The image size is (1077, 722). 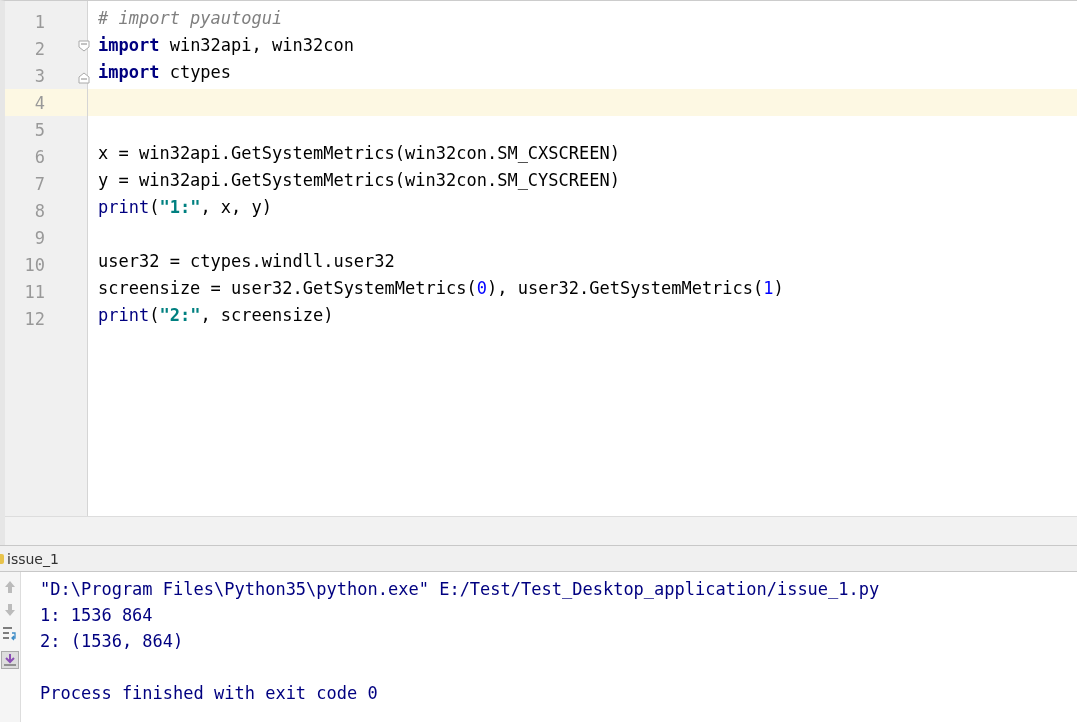 What do you see at coordinates (33, 558) in the screenshot?
I see `run-tab-title: issue_1` at bounding box center [33, 558].